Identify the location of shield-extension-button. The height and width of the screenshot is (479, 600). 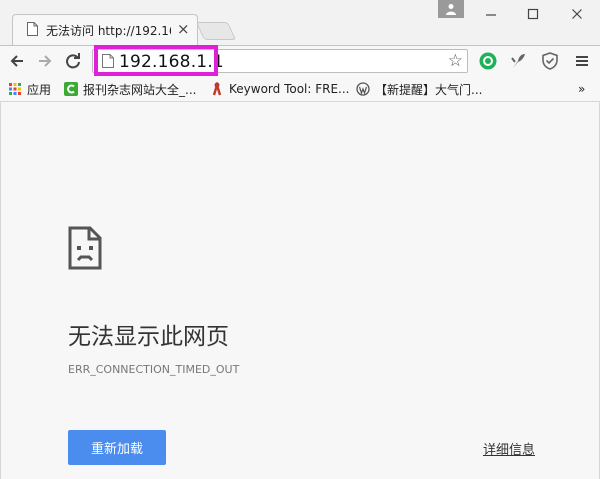
(550, 61).